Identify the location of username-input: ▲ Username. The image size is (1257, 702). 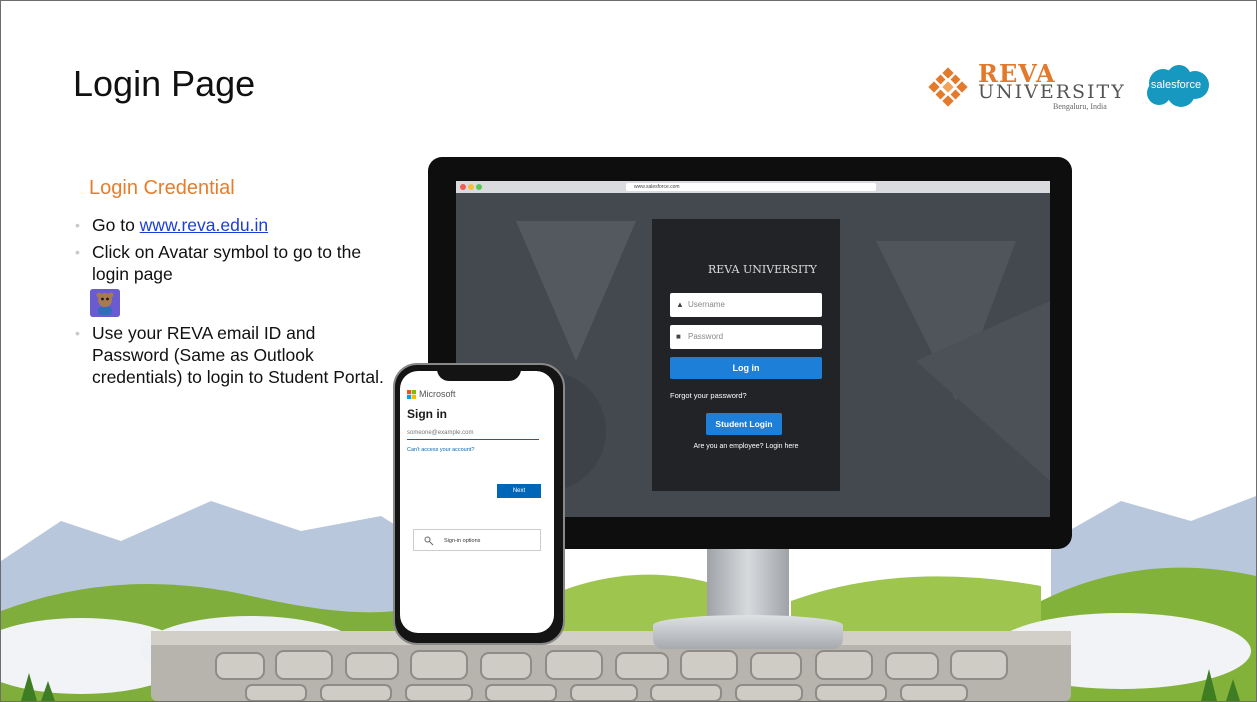
(746, 305).